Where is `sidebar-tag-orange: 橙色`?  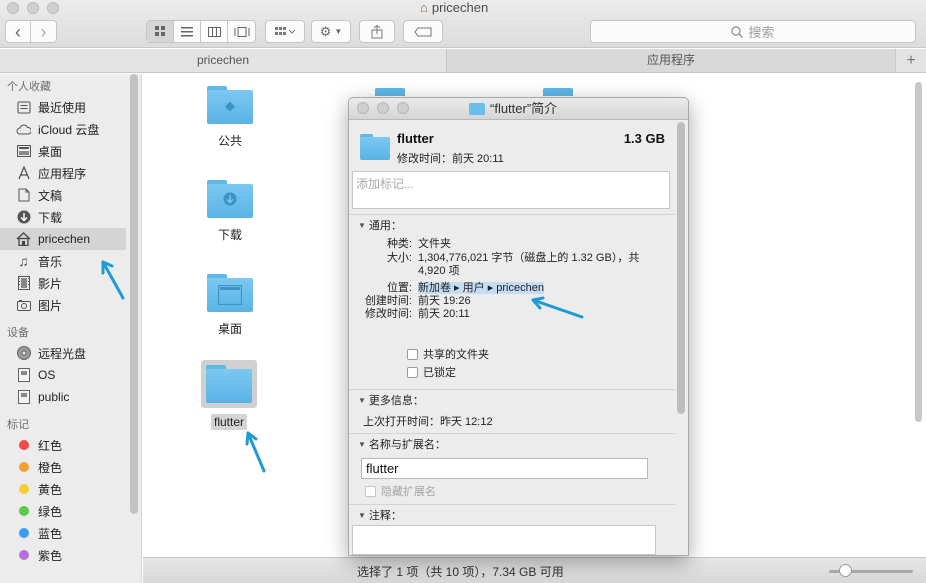
sidebar-tag-orange: 橙色 is located at coordinates (70, 467).